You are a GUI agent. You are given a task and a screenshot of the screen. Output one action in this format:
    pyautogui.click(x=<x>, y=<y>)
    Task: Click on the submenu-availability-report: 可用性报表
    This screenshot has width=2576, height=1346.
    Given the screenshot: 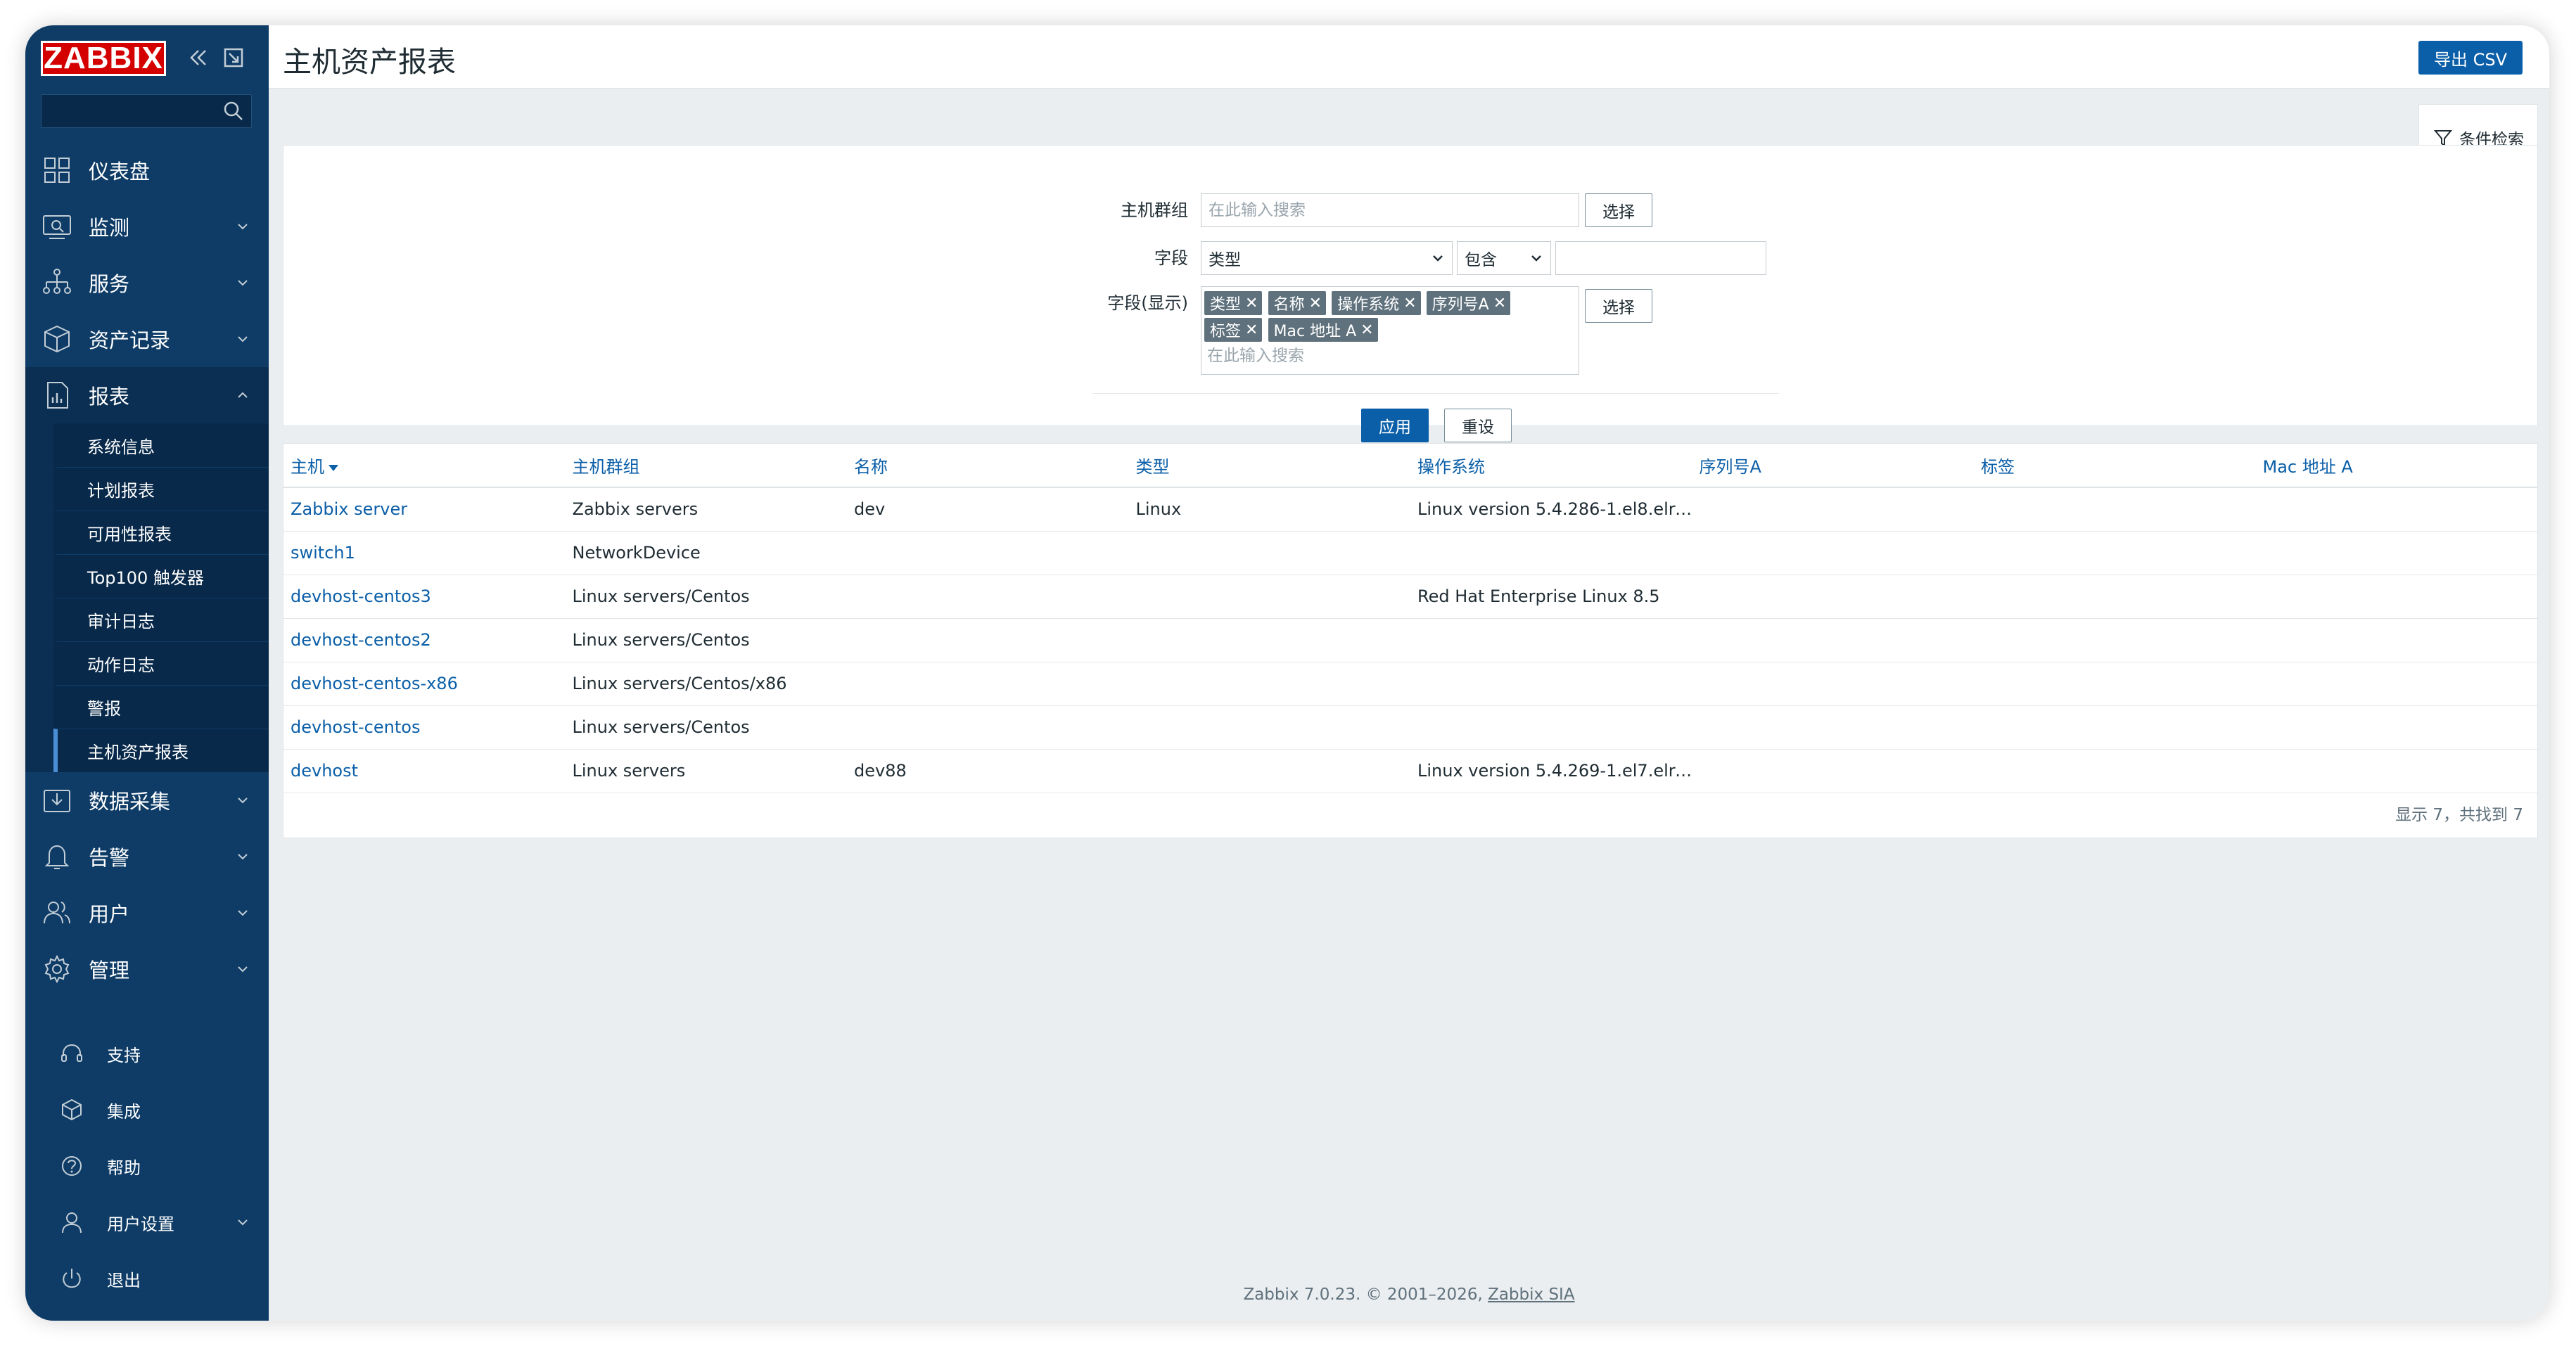 What is the action you would take?
    pyautogui.click(x=161, y=532)
    